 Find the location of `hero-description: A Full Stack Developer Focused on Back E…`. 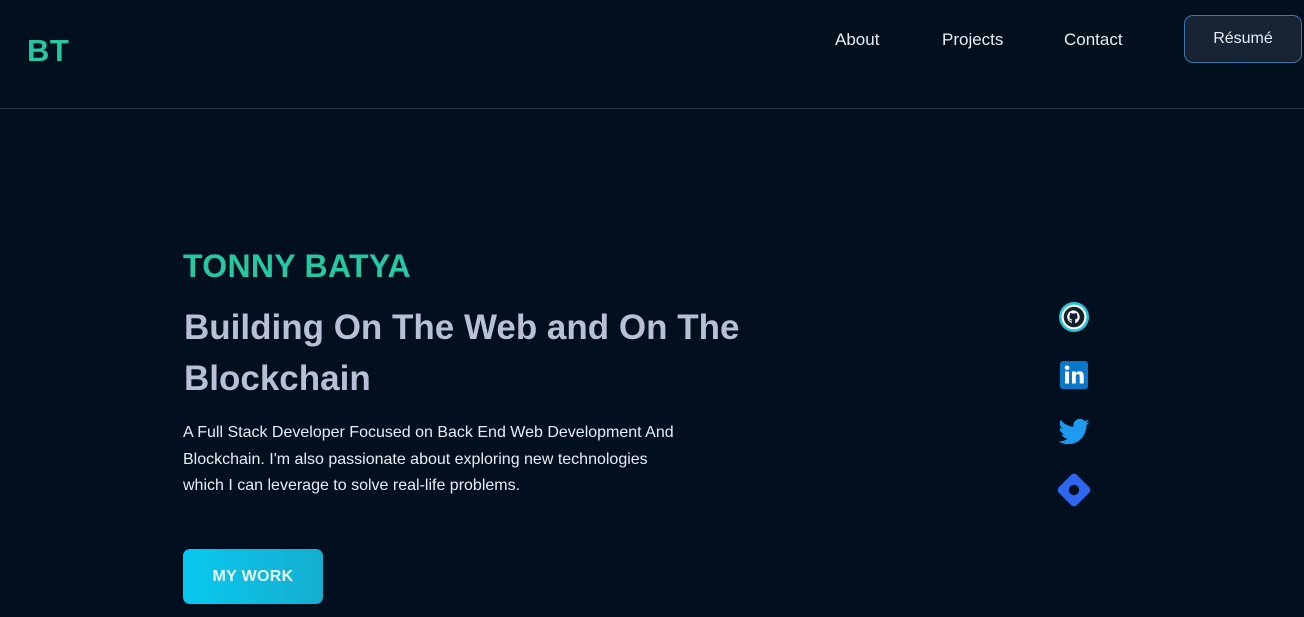

hero-description: A Full Stack Developer Focused on Back E… is located at coordinates (428, 459).